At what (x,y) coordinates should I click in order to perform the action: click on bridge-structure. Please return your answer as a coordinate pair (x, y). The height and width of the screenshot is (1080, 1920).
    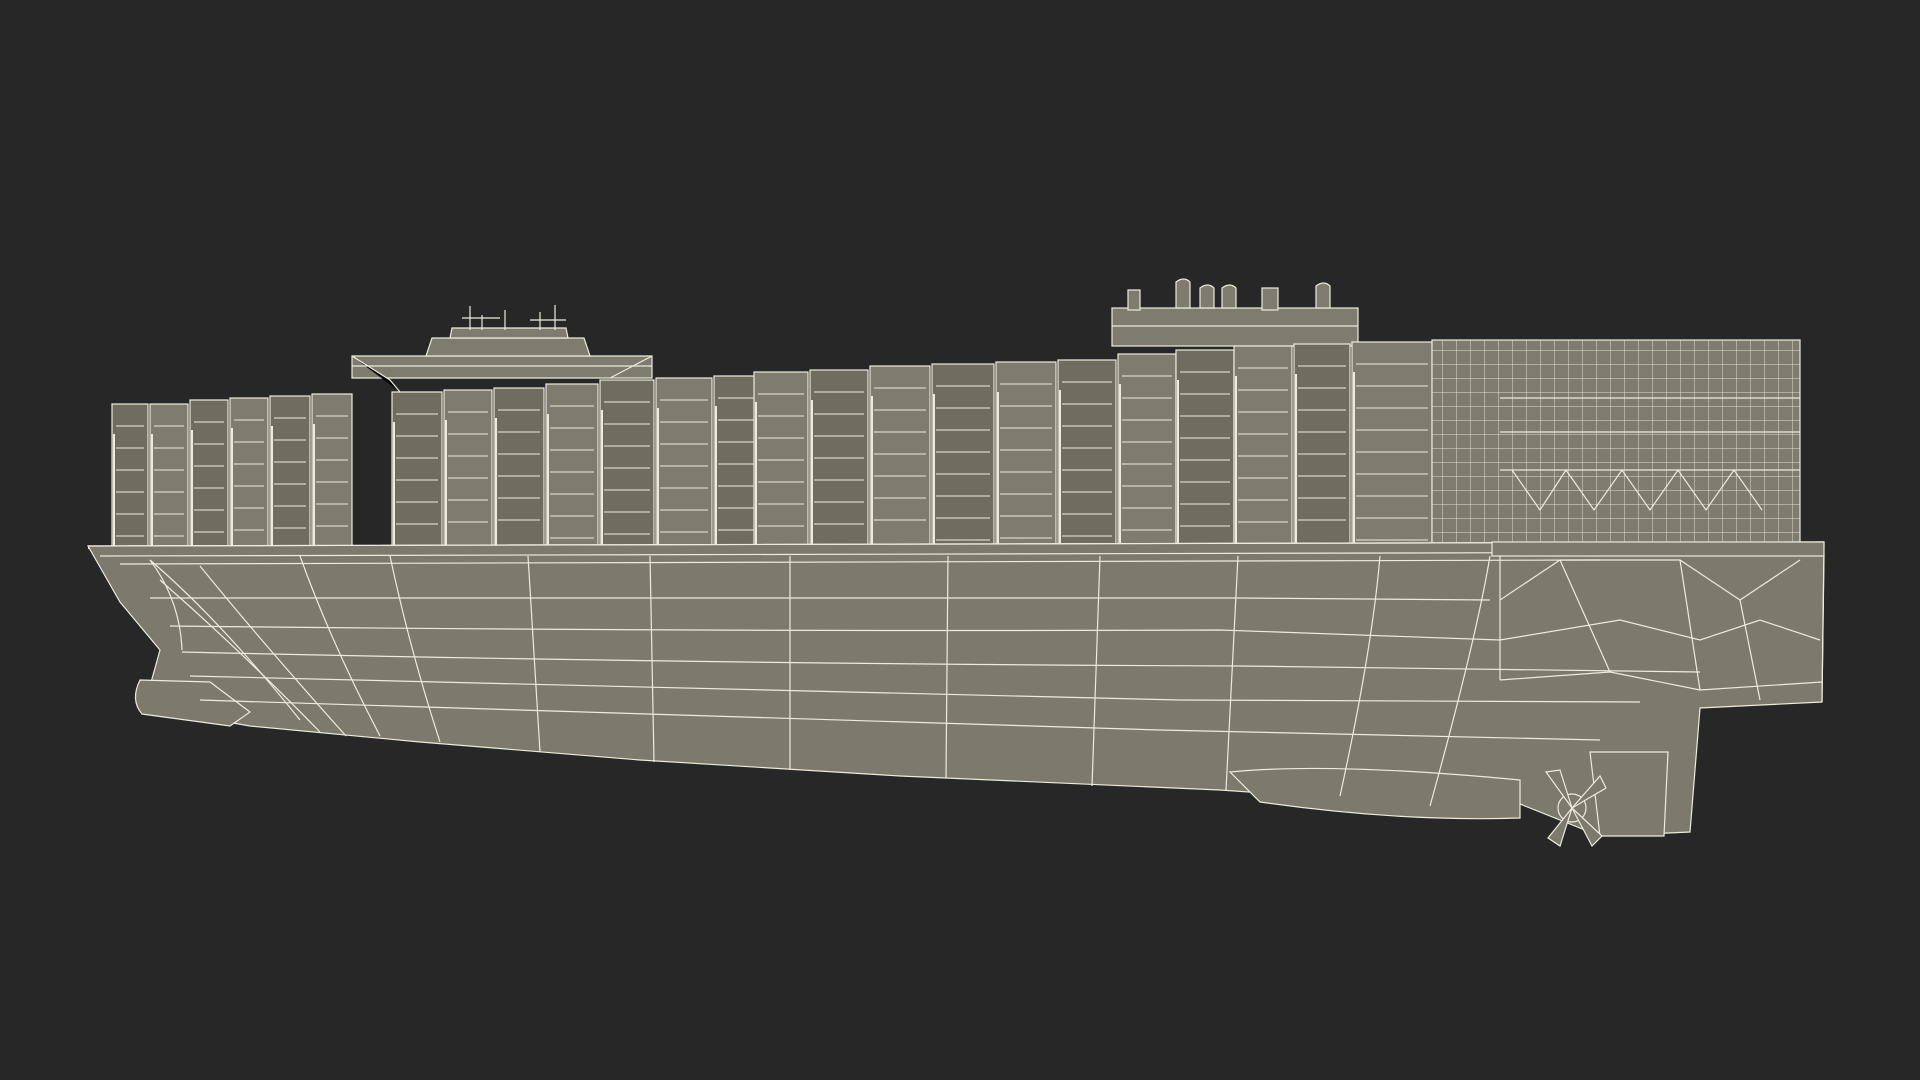
    Looking at the image, I should click on (502, 349).